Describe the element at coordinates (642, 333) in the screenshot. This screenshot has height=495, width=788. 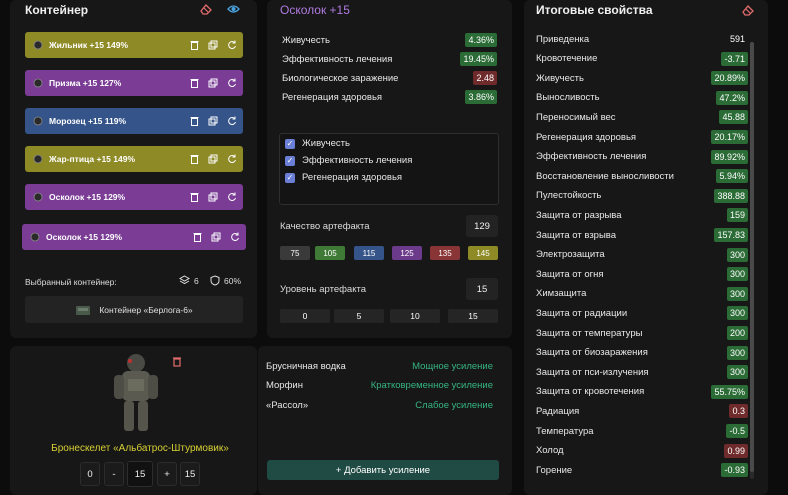
I see `total-stat-row: Защита от температуры 200` at that location.